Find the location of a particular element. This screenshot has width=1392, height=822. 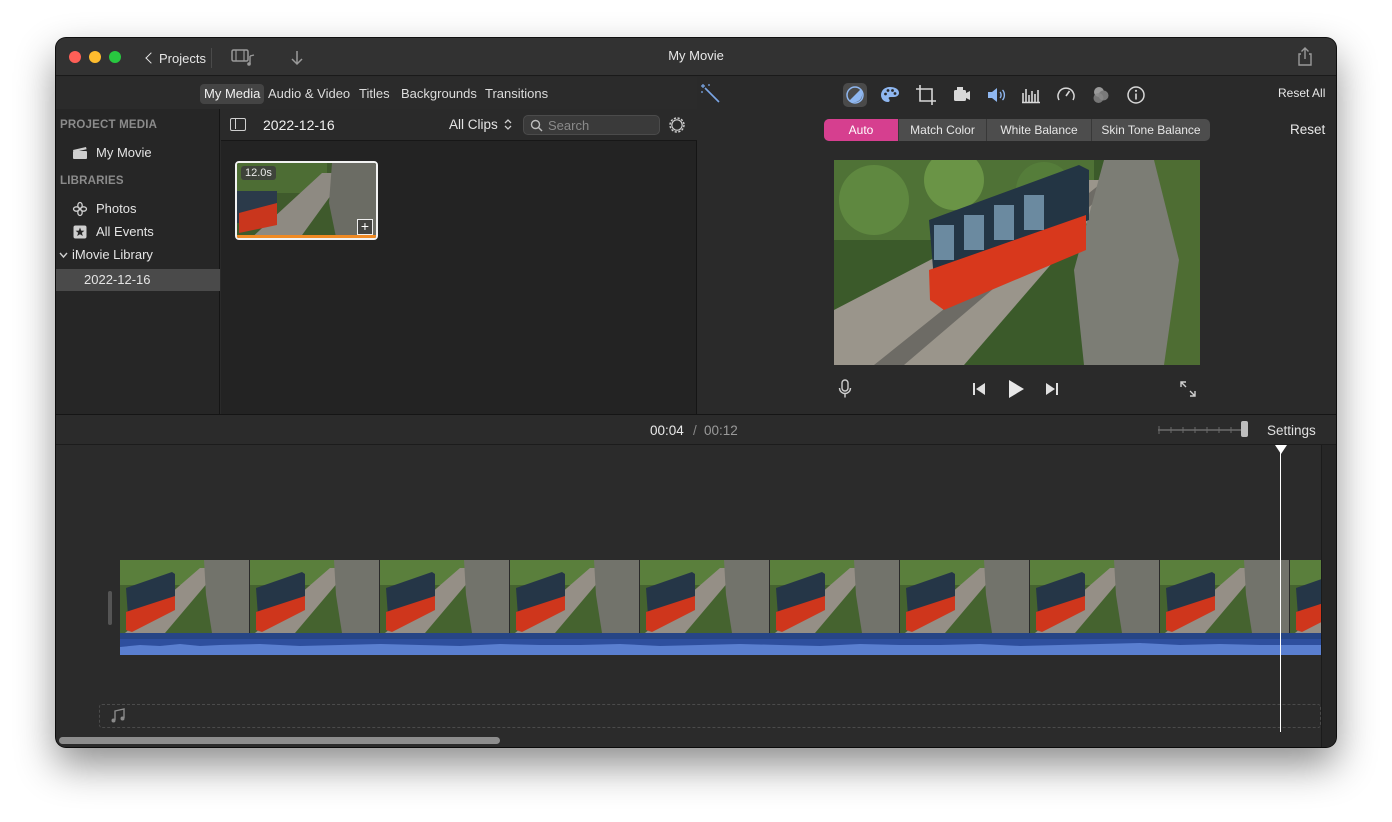

music-note-icon is located at coordinates (118, 715).